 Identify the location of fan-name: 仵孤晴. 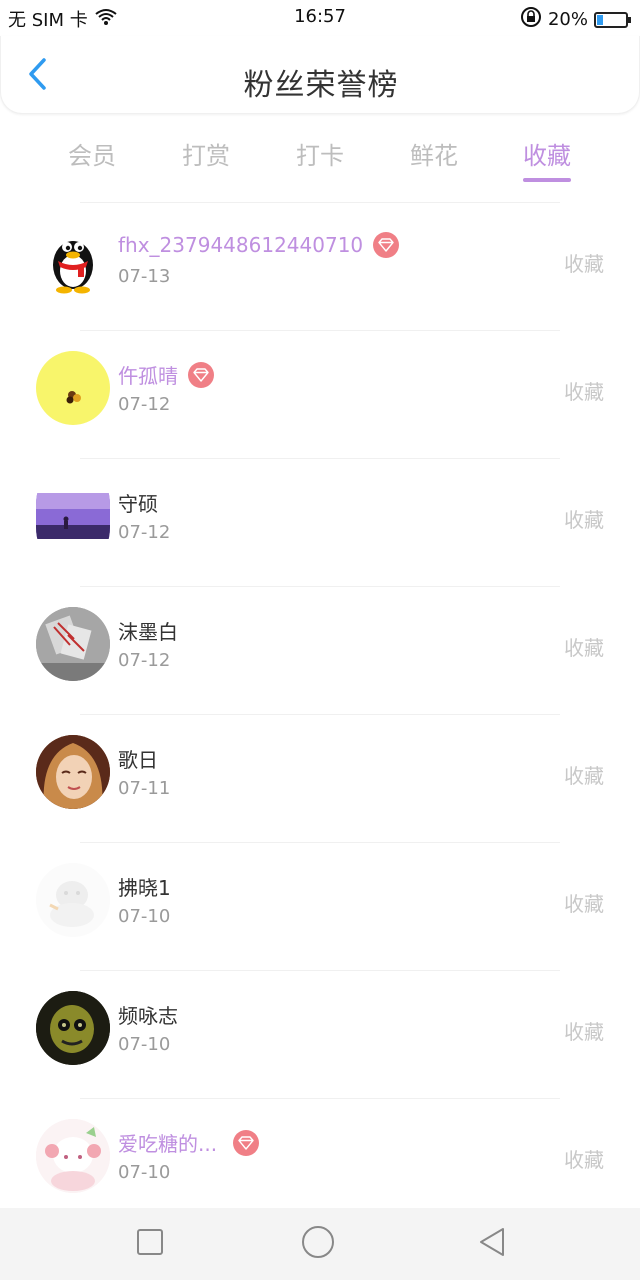
(148, 374).